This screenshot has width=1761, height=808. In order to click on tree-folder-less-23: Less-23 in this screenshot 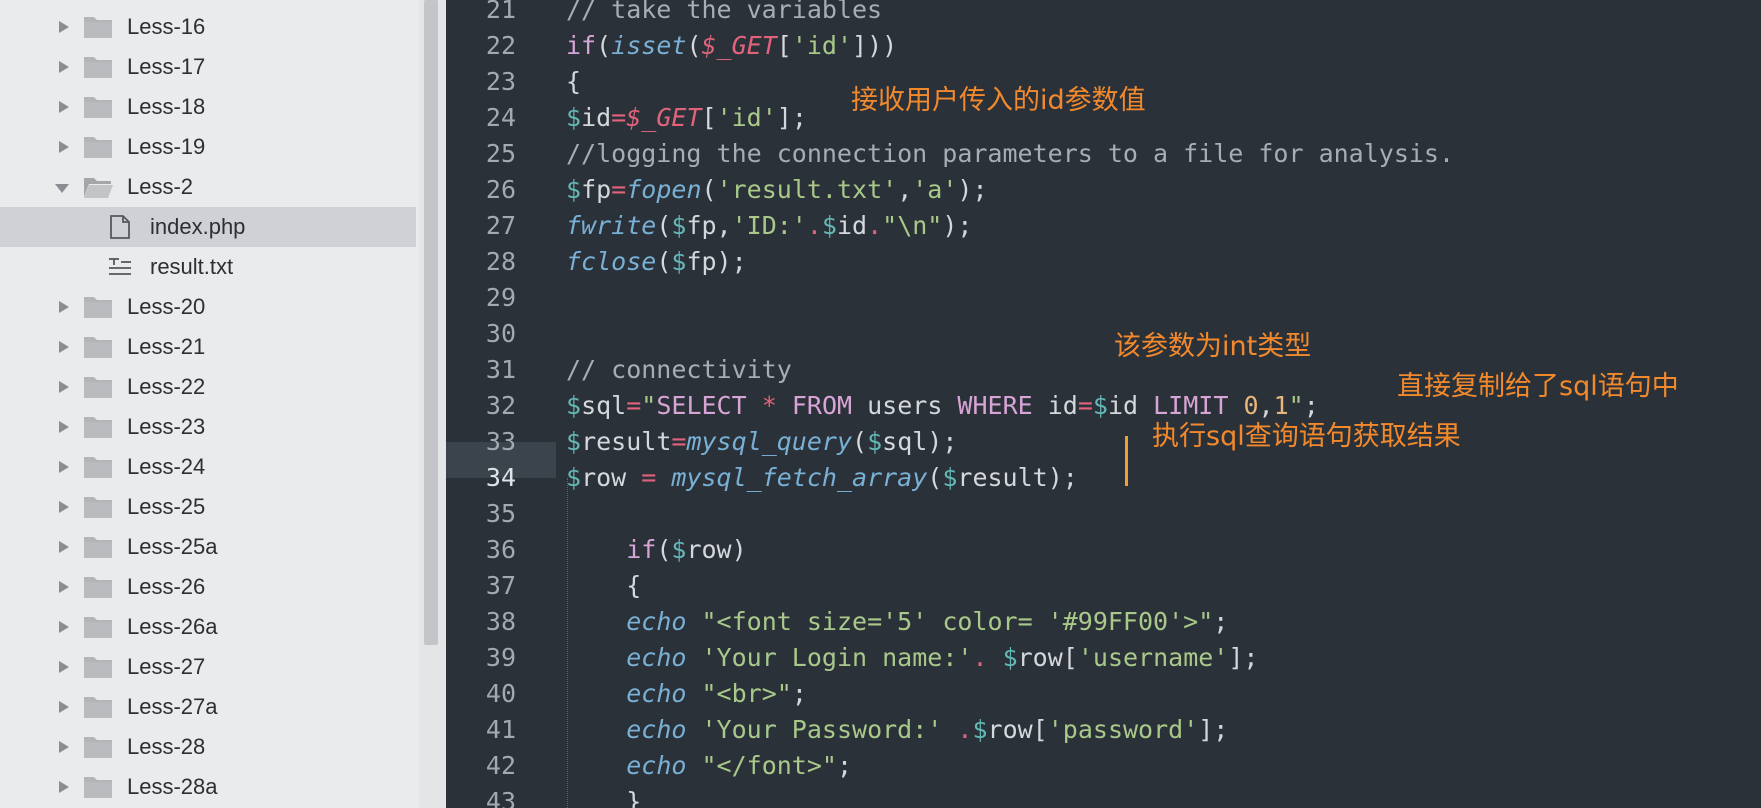, I will do `click(208, 427)`.